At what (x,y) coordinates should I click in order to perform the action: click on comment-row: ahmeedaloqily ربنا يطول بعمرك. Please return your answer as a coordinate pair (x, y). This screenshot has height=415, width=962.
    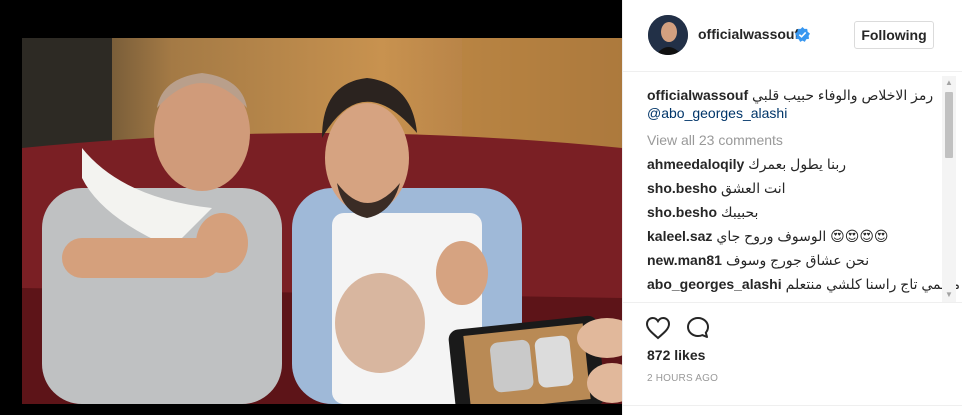
    Looking at the image, I should click on (792, 164).